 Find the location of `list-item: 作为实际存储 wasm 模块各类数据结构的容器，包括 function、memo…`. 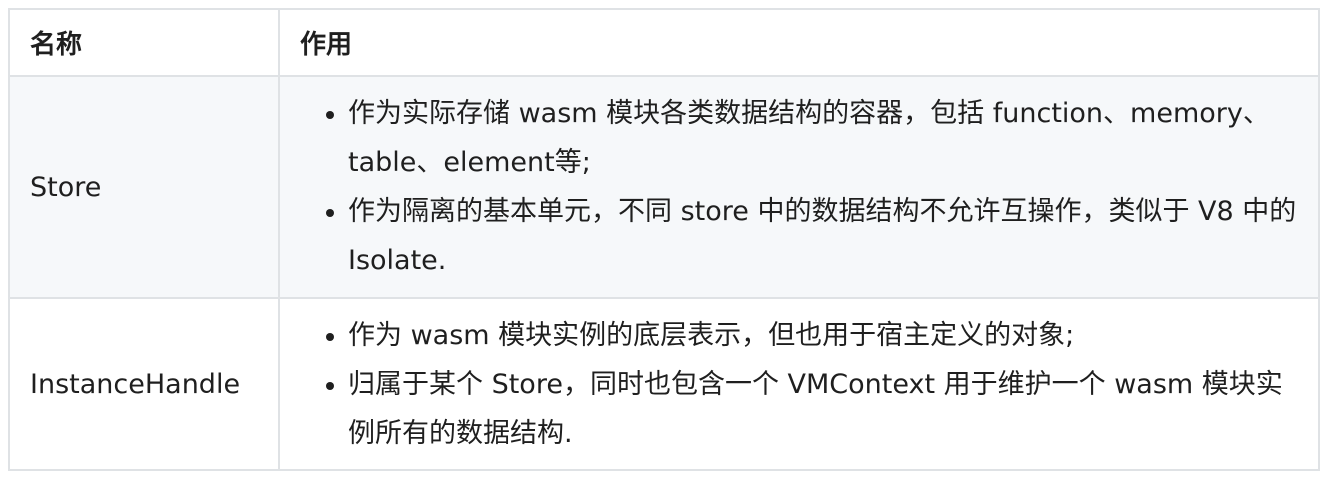

list-item: 作为实际存储 wasm 模块各类数据结构的容器，包括 function、memo… is located at coordinates (827, 138).